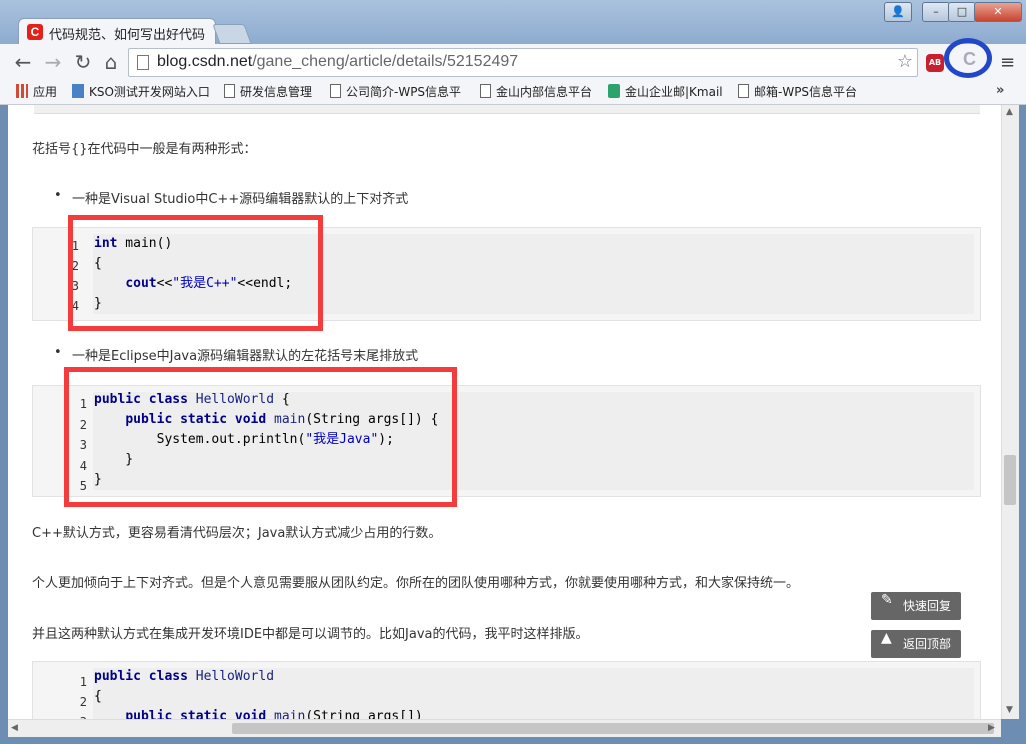 The width and height of the screenshot is (1026, 744). What do you see at coordinates (1010, 412) in the screenshot?
I see `vertical-scrollbar: ▲ ▼` at bounding box center [1010, 412].